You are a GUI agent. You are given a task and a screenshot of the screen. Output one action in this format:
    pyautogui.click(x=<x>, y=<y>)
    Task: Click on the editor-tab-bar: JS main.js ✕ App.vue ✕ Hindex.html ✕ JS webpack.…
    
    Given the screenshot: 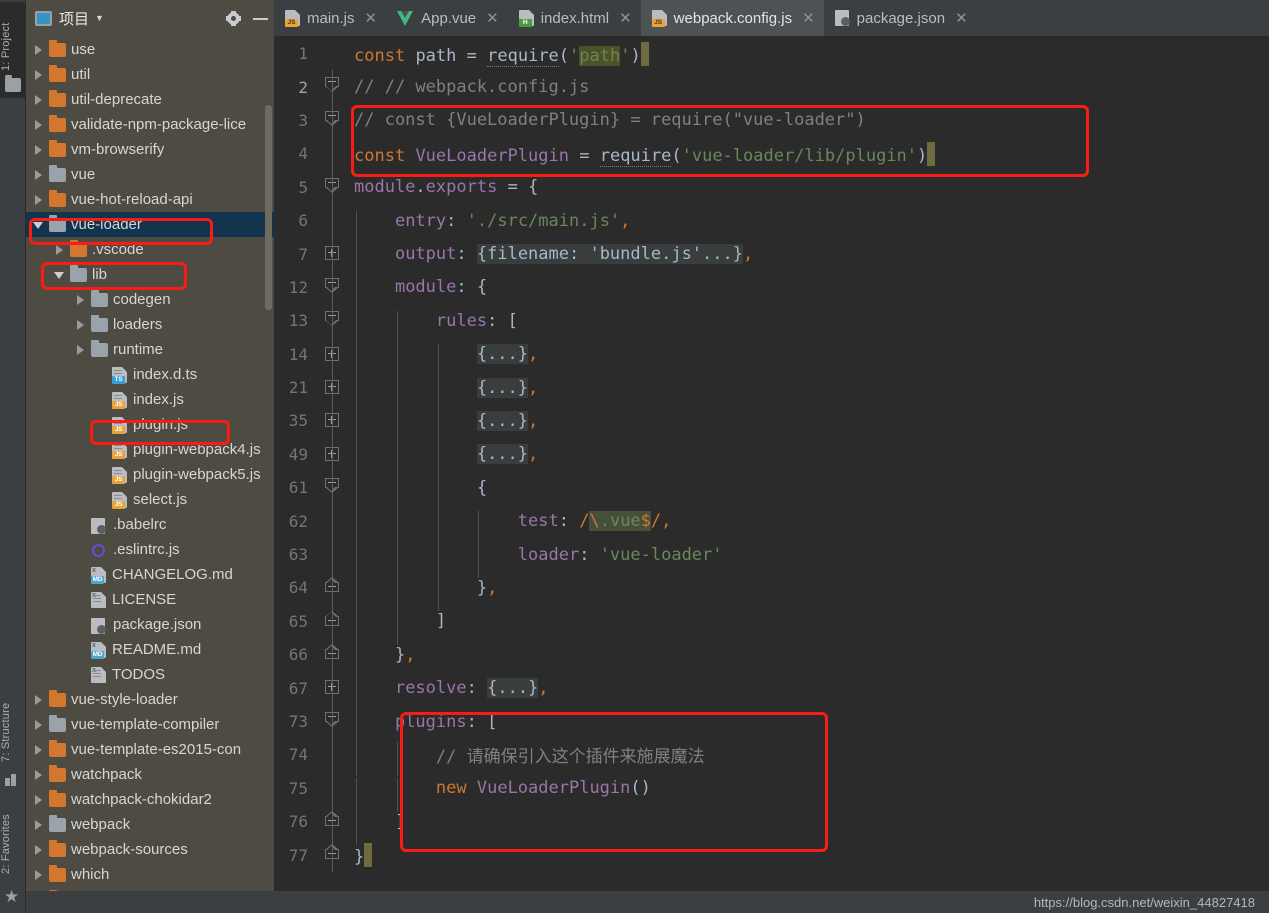 What is the action you would take?
    pyautogui.click(x=771, y=18)
    